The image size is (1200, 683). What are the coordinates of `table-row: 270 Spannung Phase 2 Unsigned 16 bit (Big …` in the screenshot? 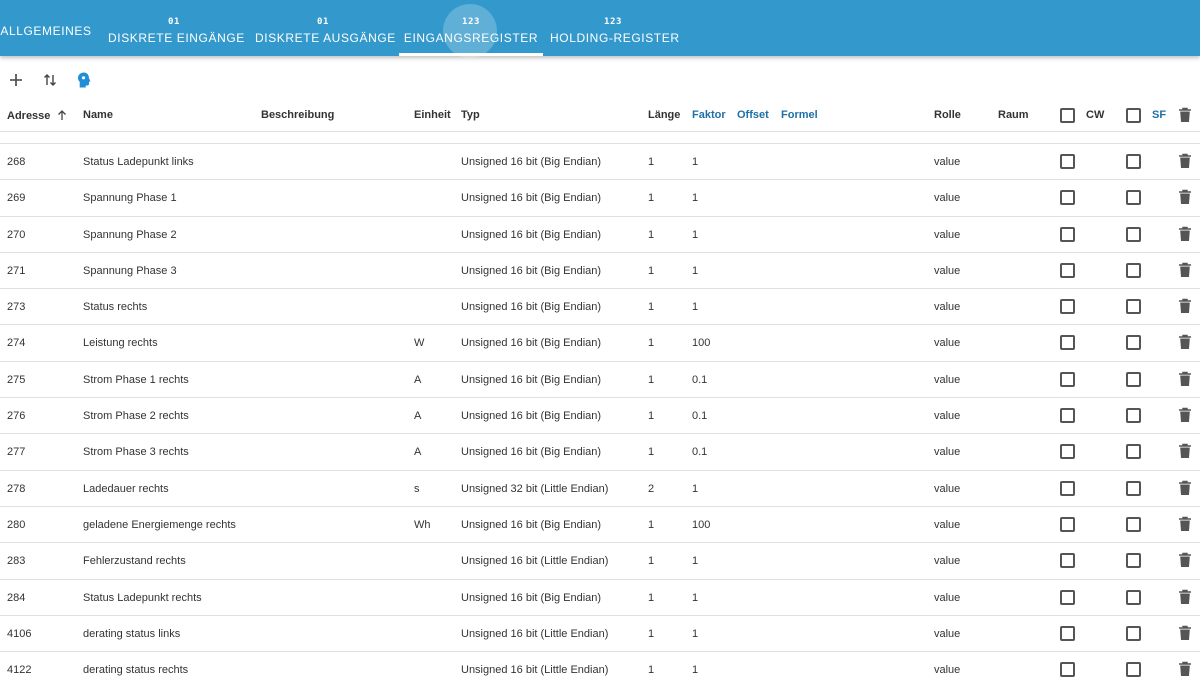 It's located at (600, 235).